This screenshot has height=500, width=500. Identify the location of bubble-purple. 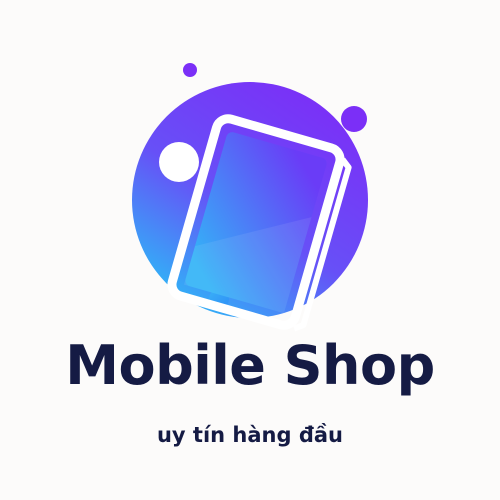
(354, 119).